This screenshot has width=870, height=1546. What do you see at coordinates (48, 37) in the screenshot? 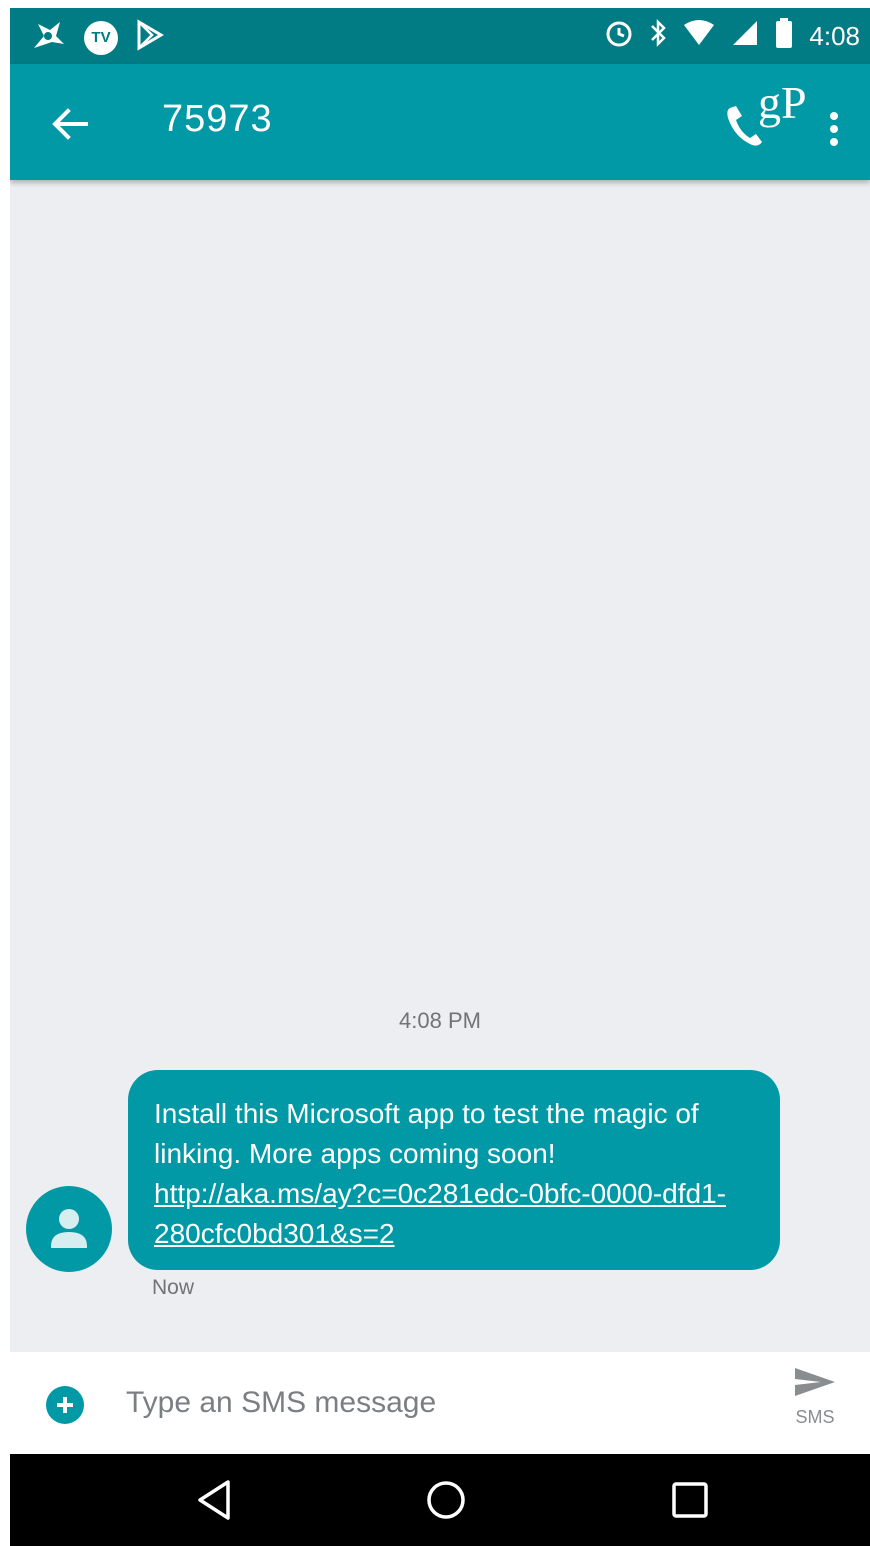
I see `bug-icon` at bounding box center [48, 37].